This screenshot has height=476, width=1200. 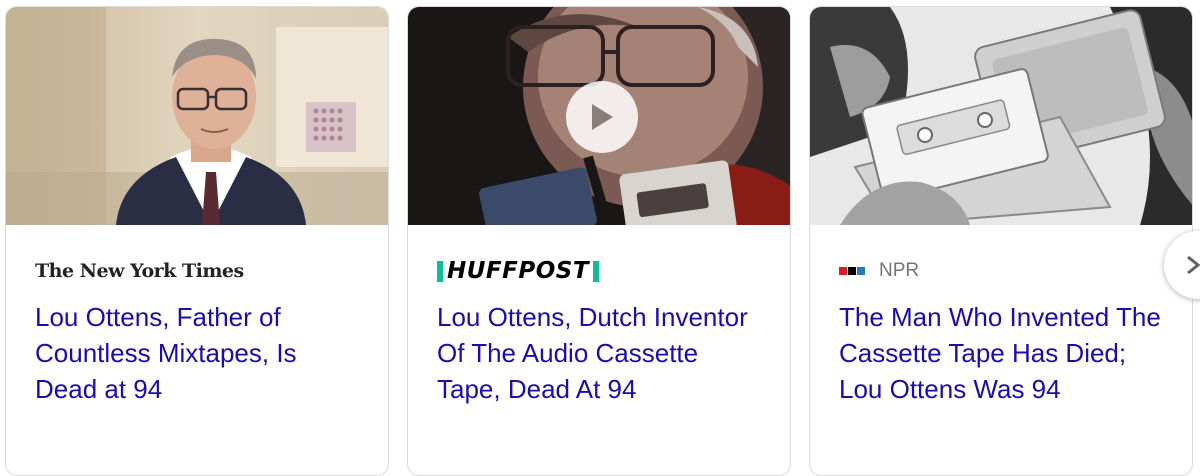 What do you see at coordinates (1182, 265) in the screenshot?
I see `carousel-next-button` at bounding box center [1182, 265].